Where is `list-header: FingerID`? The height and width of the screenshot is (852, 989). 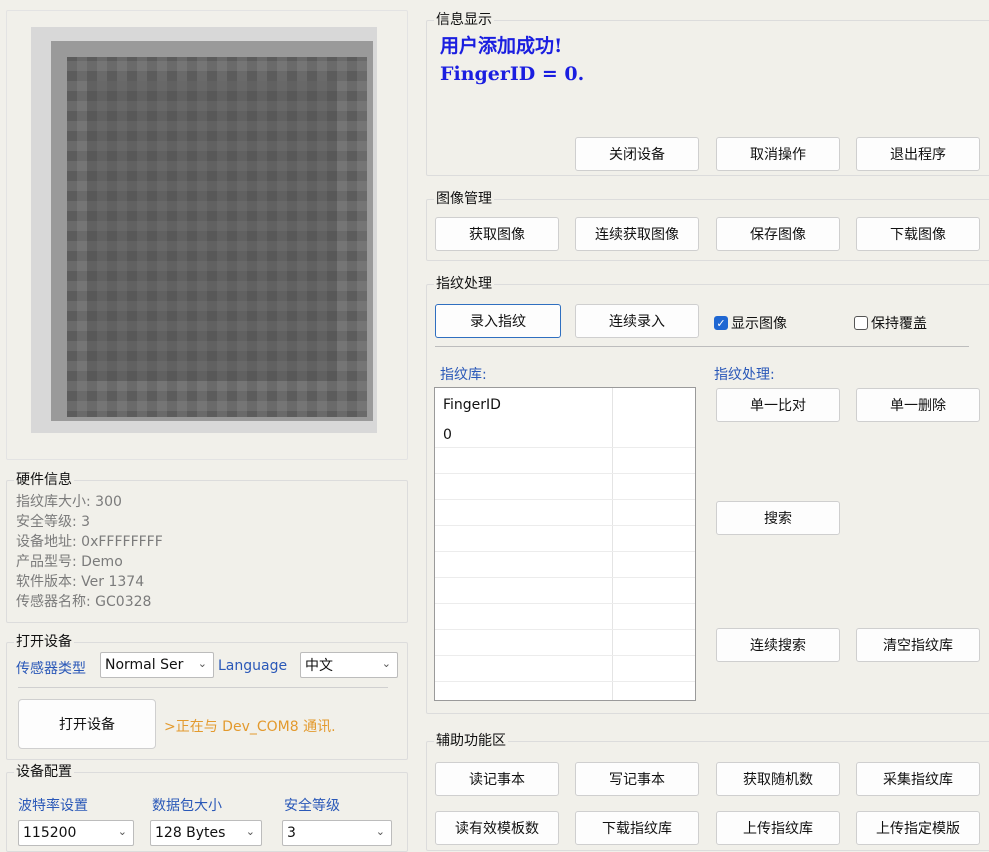 list-header: FingerID is located at coordinates (565, 405).